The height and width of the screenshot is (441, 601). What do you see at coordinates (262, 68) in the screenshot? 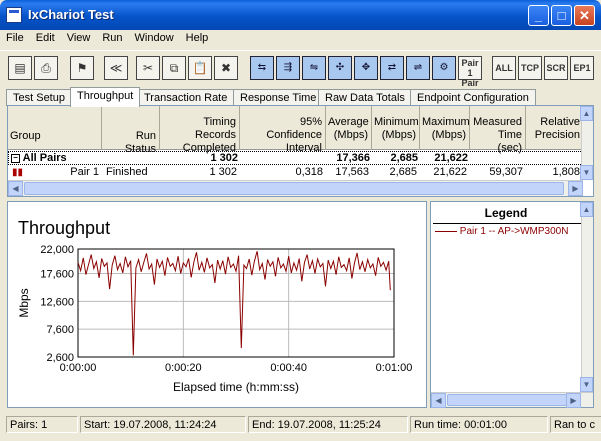
I see `add-pair-icon: ⇆` at bounding box center [262, 68].